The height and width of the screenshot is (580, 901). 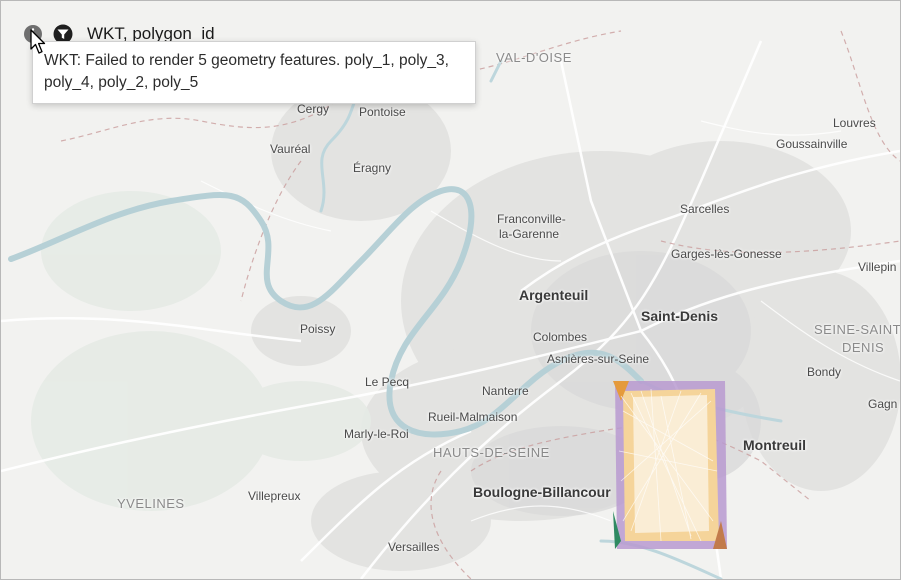 I want to click on label-villepreux: Villepreux, so click(x=274, y=496).